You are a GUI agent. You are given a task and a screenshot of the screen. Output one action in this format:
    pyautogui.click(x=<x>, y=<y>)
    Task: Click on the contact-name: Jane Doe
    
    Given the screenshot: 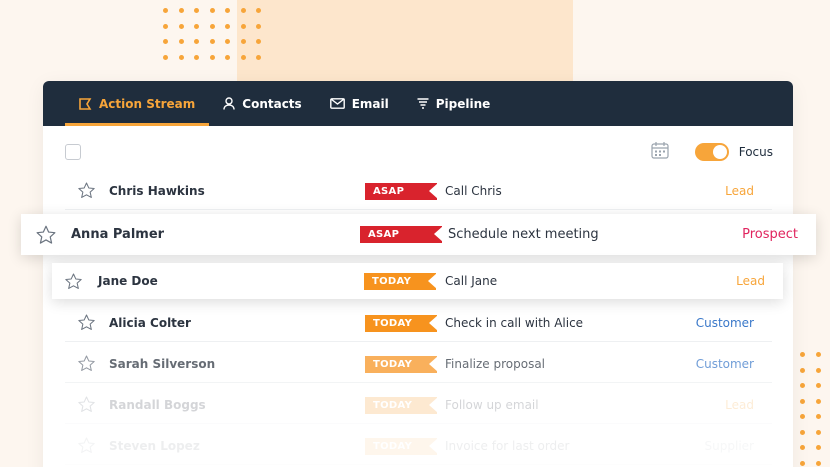 What is the action you would take?
    pyautogui.click(x=128, y=281)
    